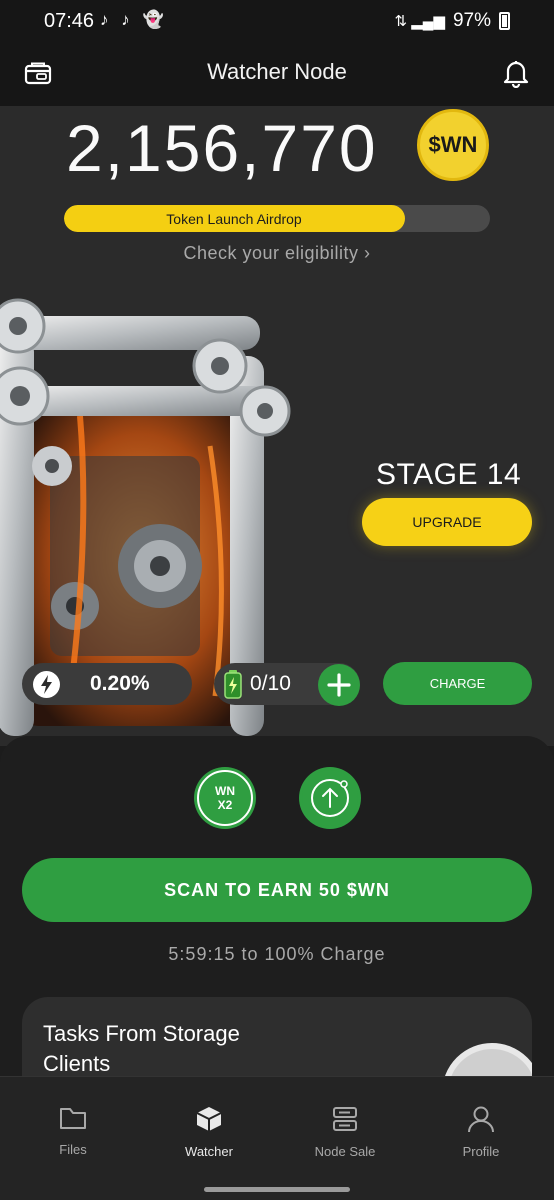 The height and width of the screenshot is (1200, 554). I want to click on upgrade-button: UPGRADE, so click(447, 522).